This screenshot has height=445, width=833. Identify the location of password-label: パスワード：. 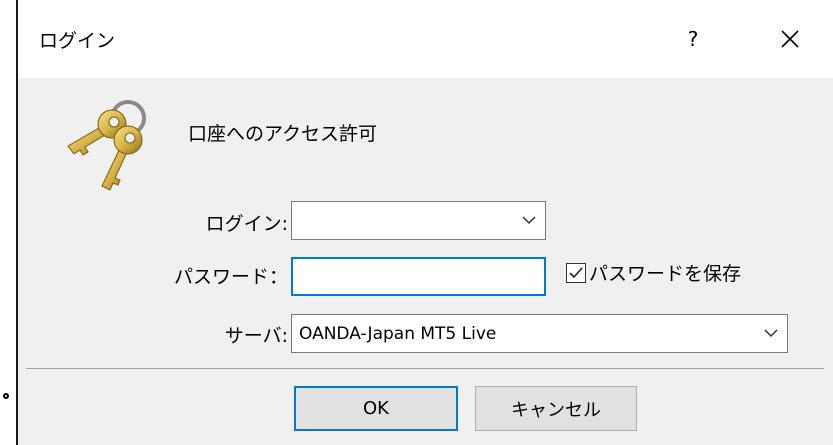
(230, 277).